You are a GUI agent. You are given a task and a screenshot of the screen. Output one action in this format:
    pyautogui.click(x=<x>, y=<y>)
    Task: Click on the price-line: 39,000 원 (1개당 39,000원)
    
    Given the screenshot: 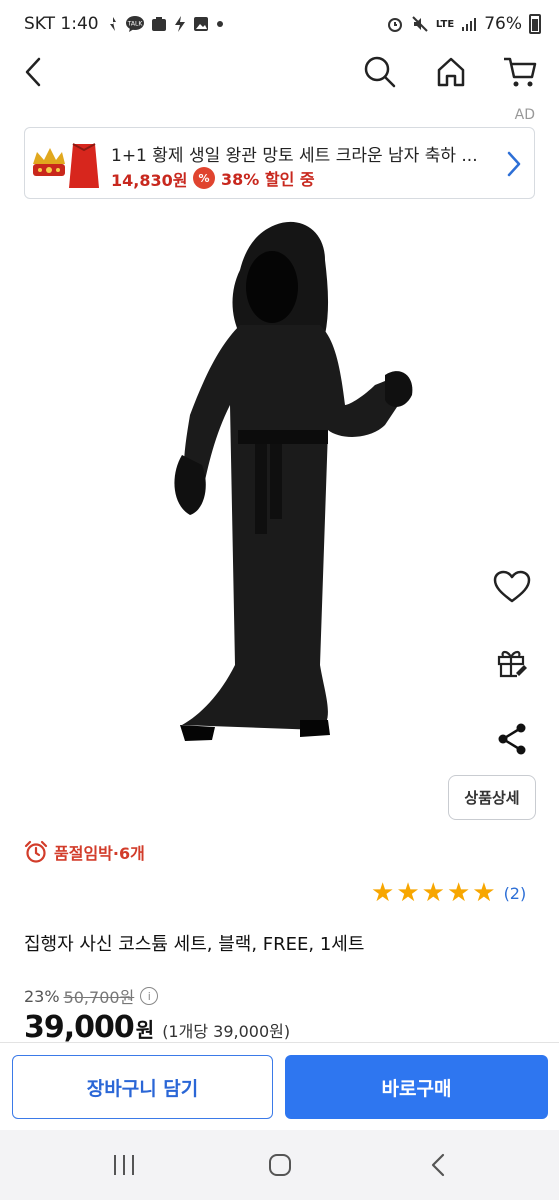 What is the action you would take?
    pyautogui.click(x=157, y=1027)
    